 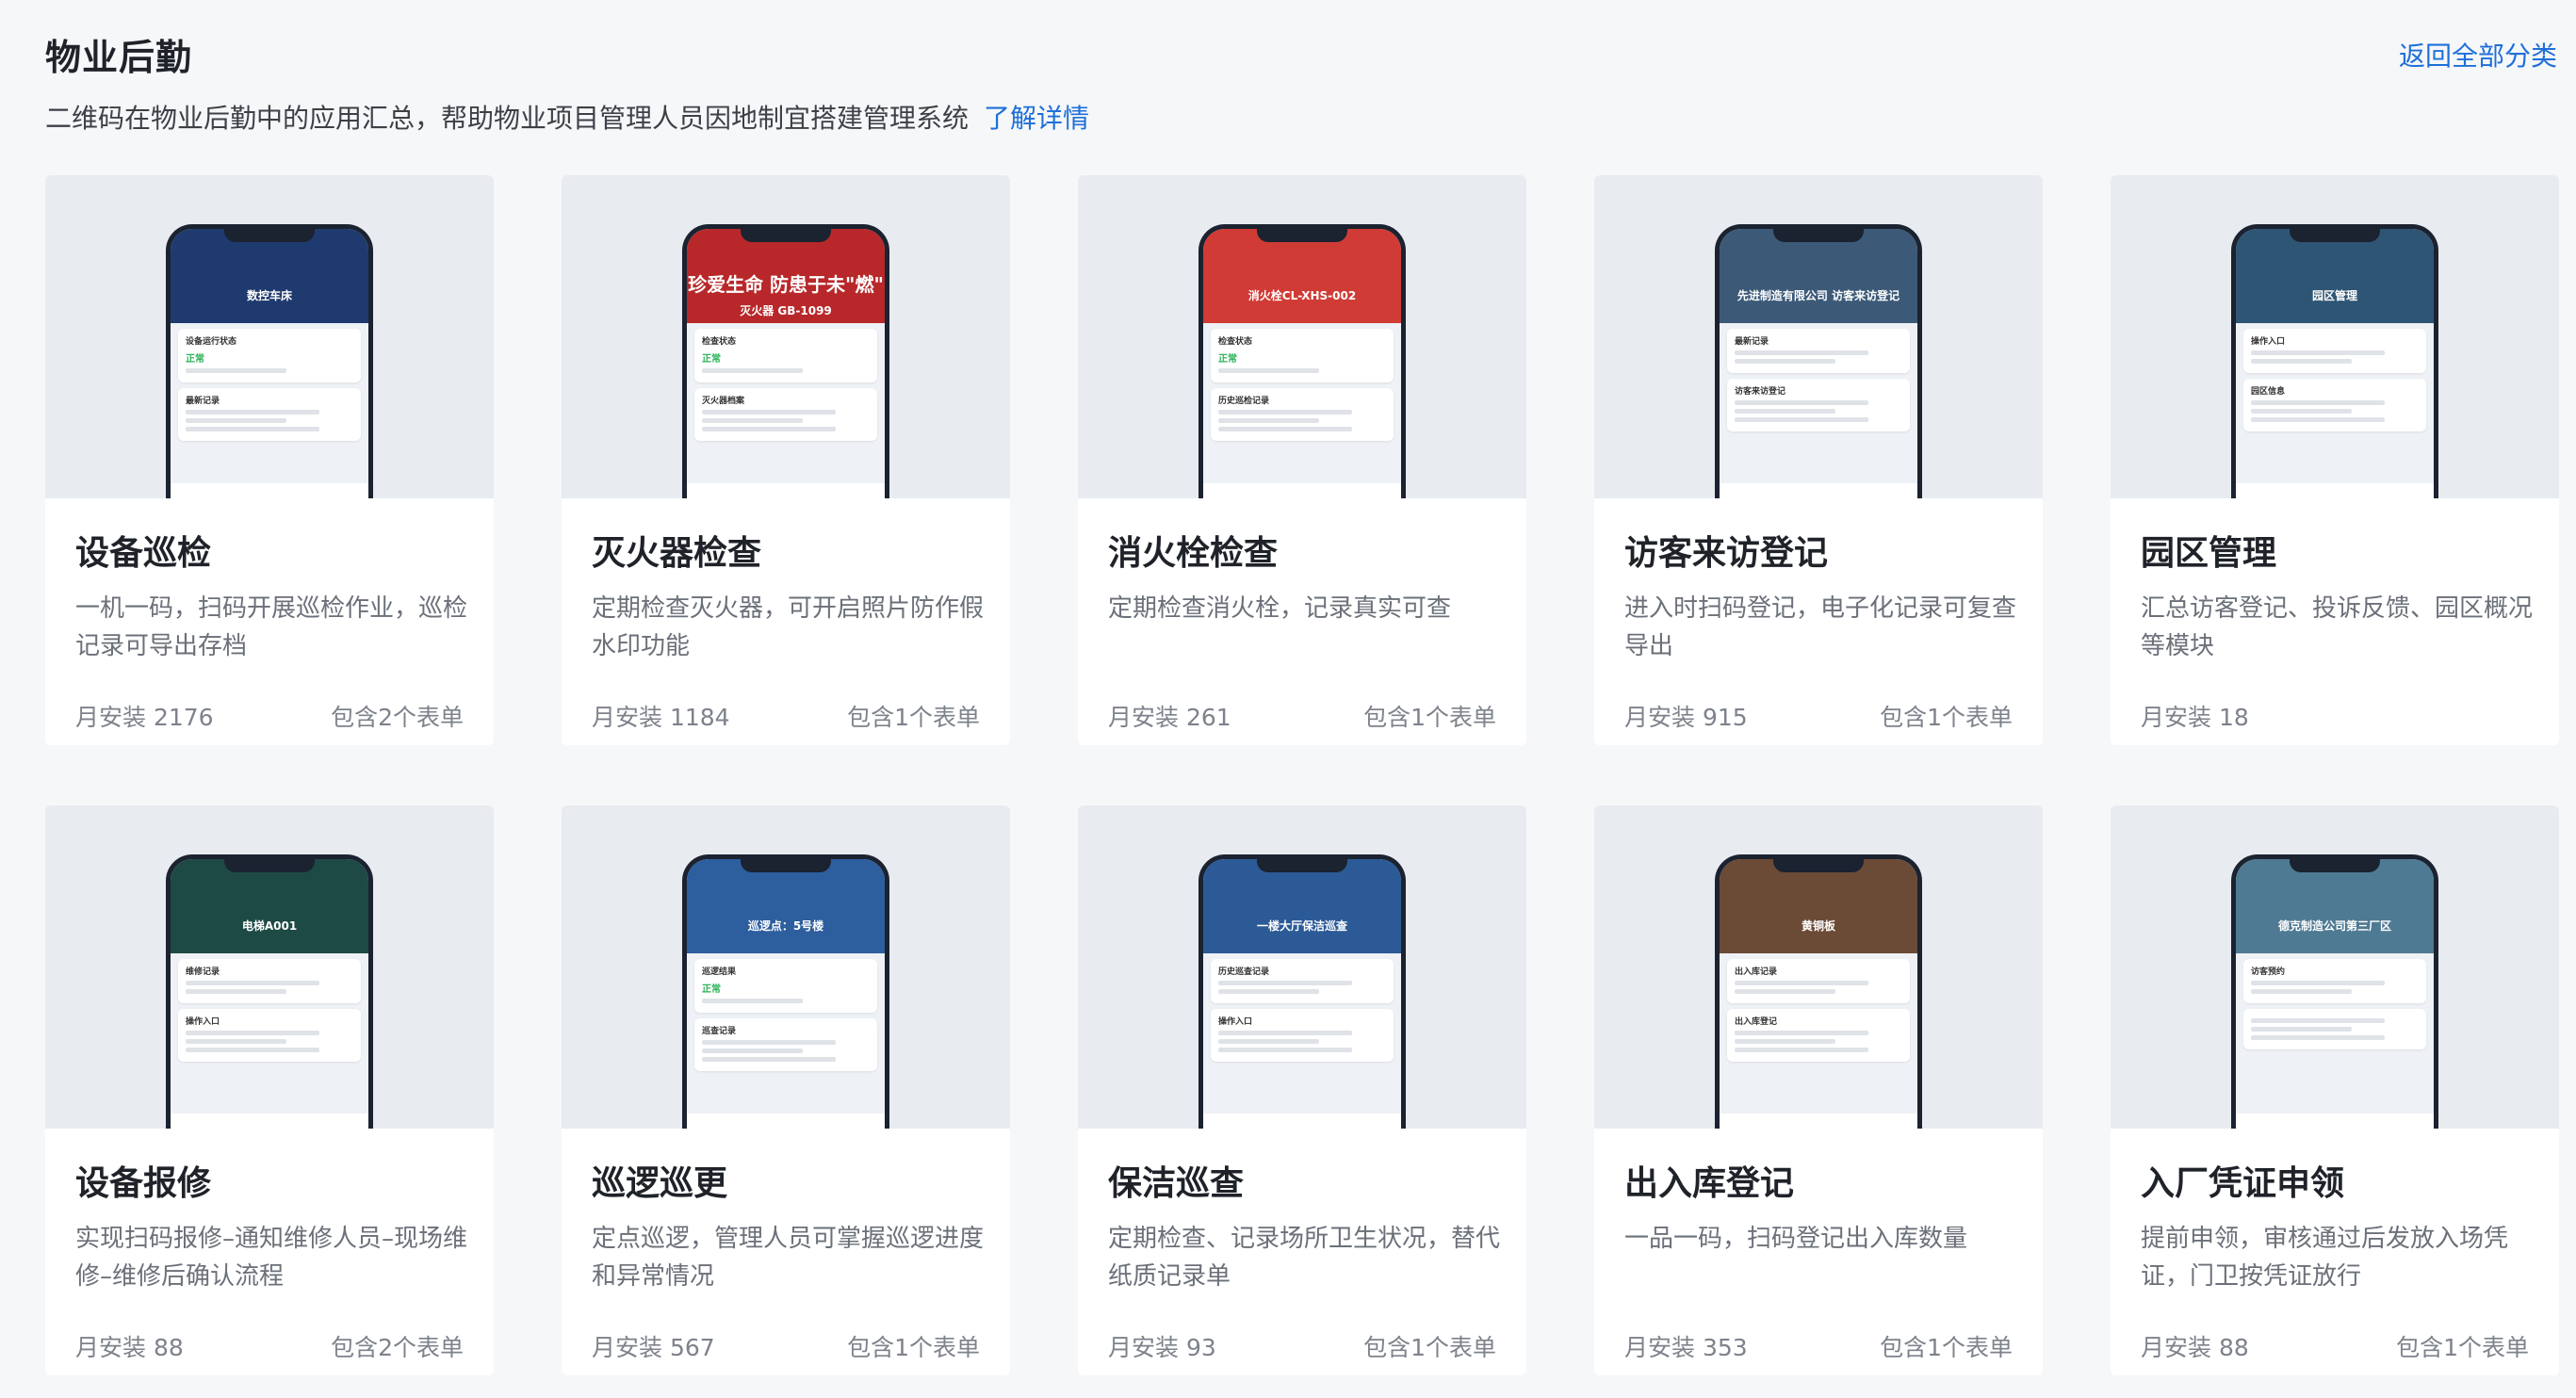 What do you see at coordinates (785, 986) in the screenshot?
I see `phone-panel: 巡逻结果 正常` at bounding box center [785, 986].